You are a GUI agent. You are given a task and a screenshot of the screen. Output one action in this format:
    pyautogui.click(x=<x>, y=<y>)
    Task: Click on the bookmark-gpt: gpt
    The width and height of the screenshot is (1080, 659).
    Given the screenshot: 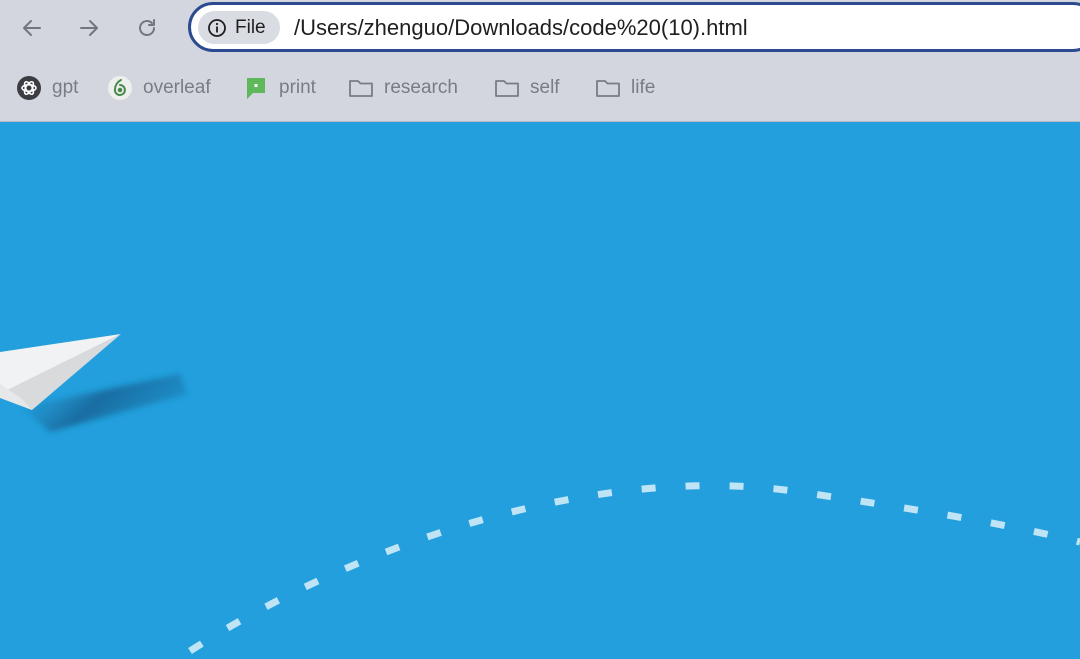 What is the action you would take?
    pyautogui.click(x=47, y=88)
    